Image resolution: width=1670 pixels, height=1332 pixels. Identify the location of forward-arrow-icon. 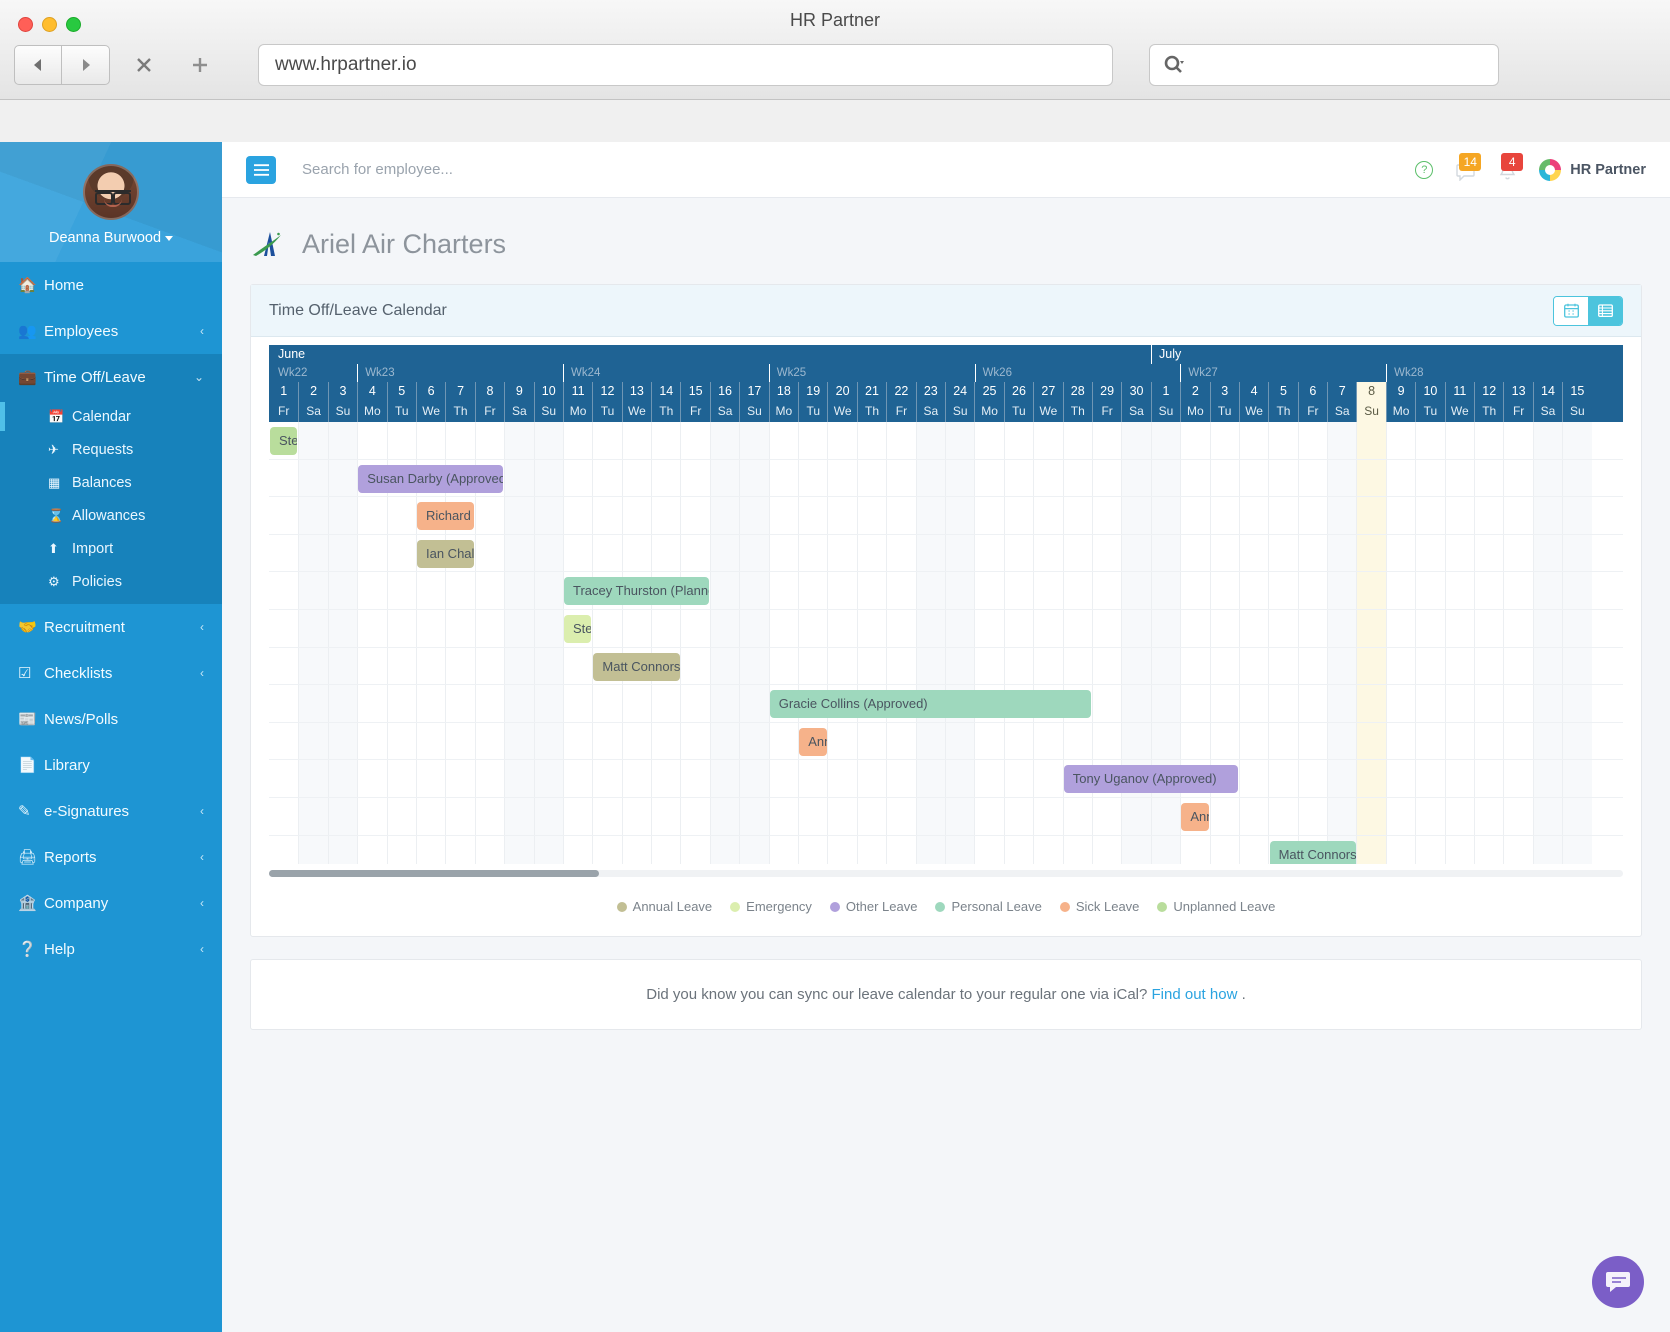
(86, 65).